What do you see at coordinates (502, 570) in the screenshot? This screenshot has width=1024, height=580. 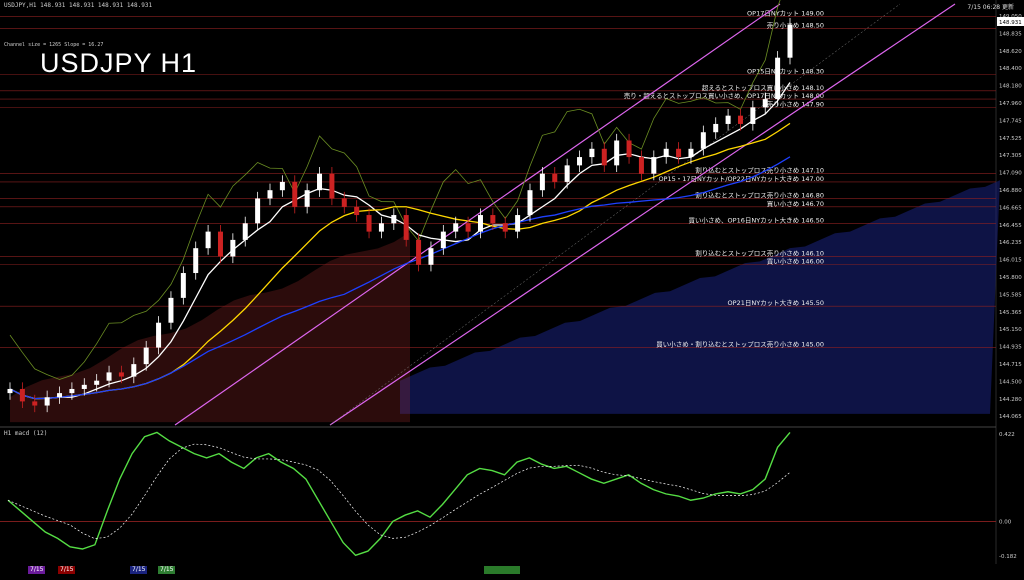 I see `scrollbar-thumb` at bounding box center [502, 570].